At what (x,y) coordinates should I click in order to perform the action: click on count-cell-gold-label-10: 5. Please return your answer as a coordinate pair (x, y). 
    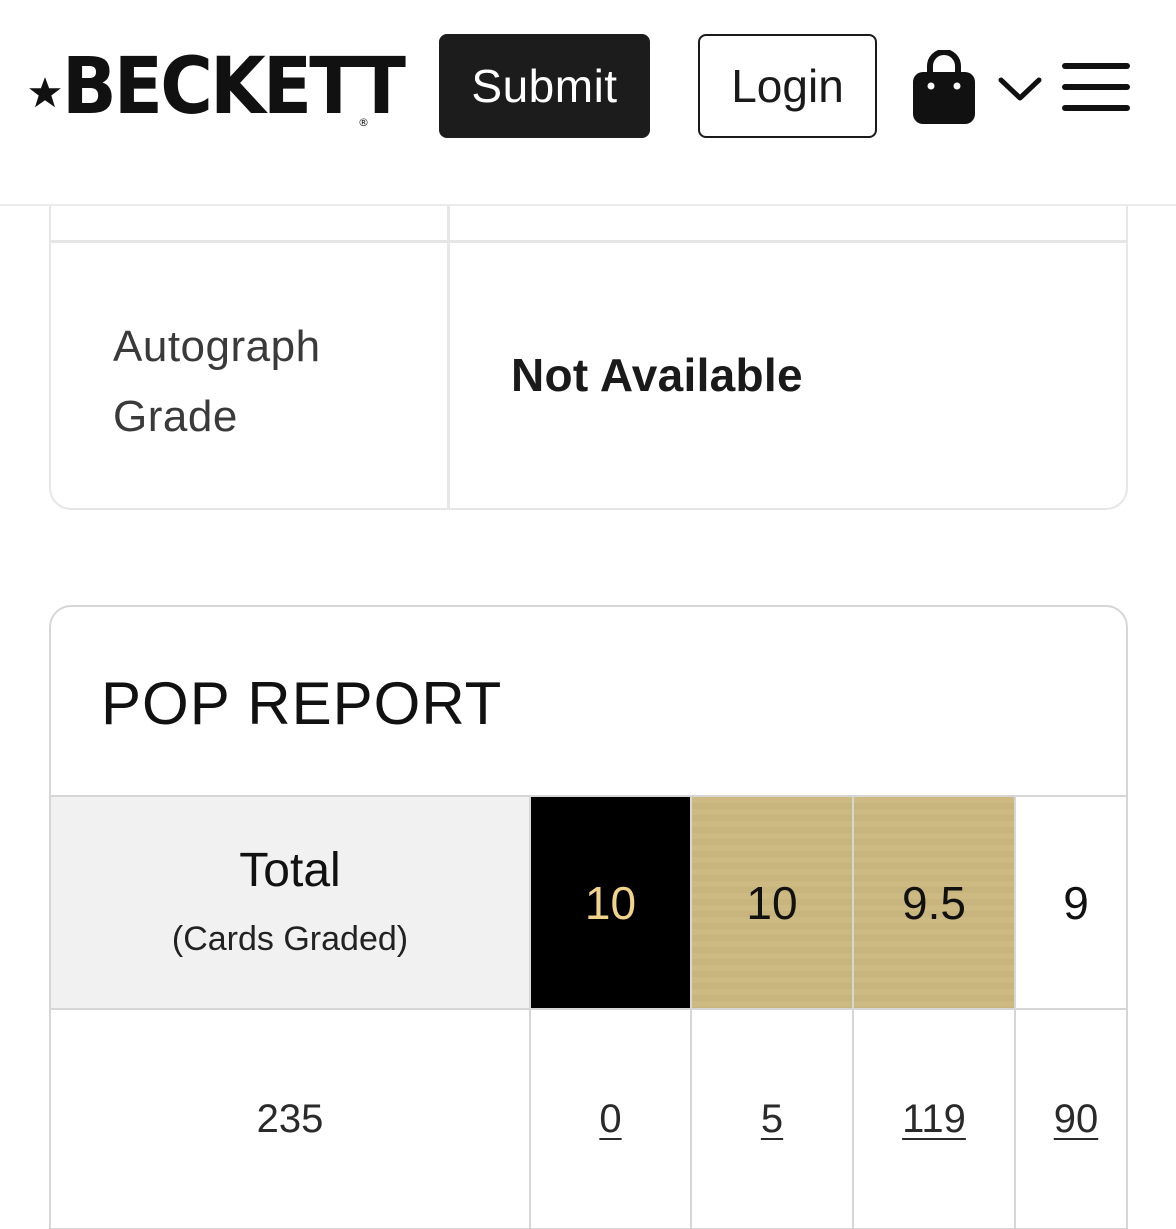
    Looking at the image, I should click on (773, 1119).